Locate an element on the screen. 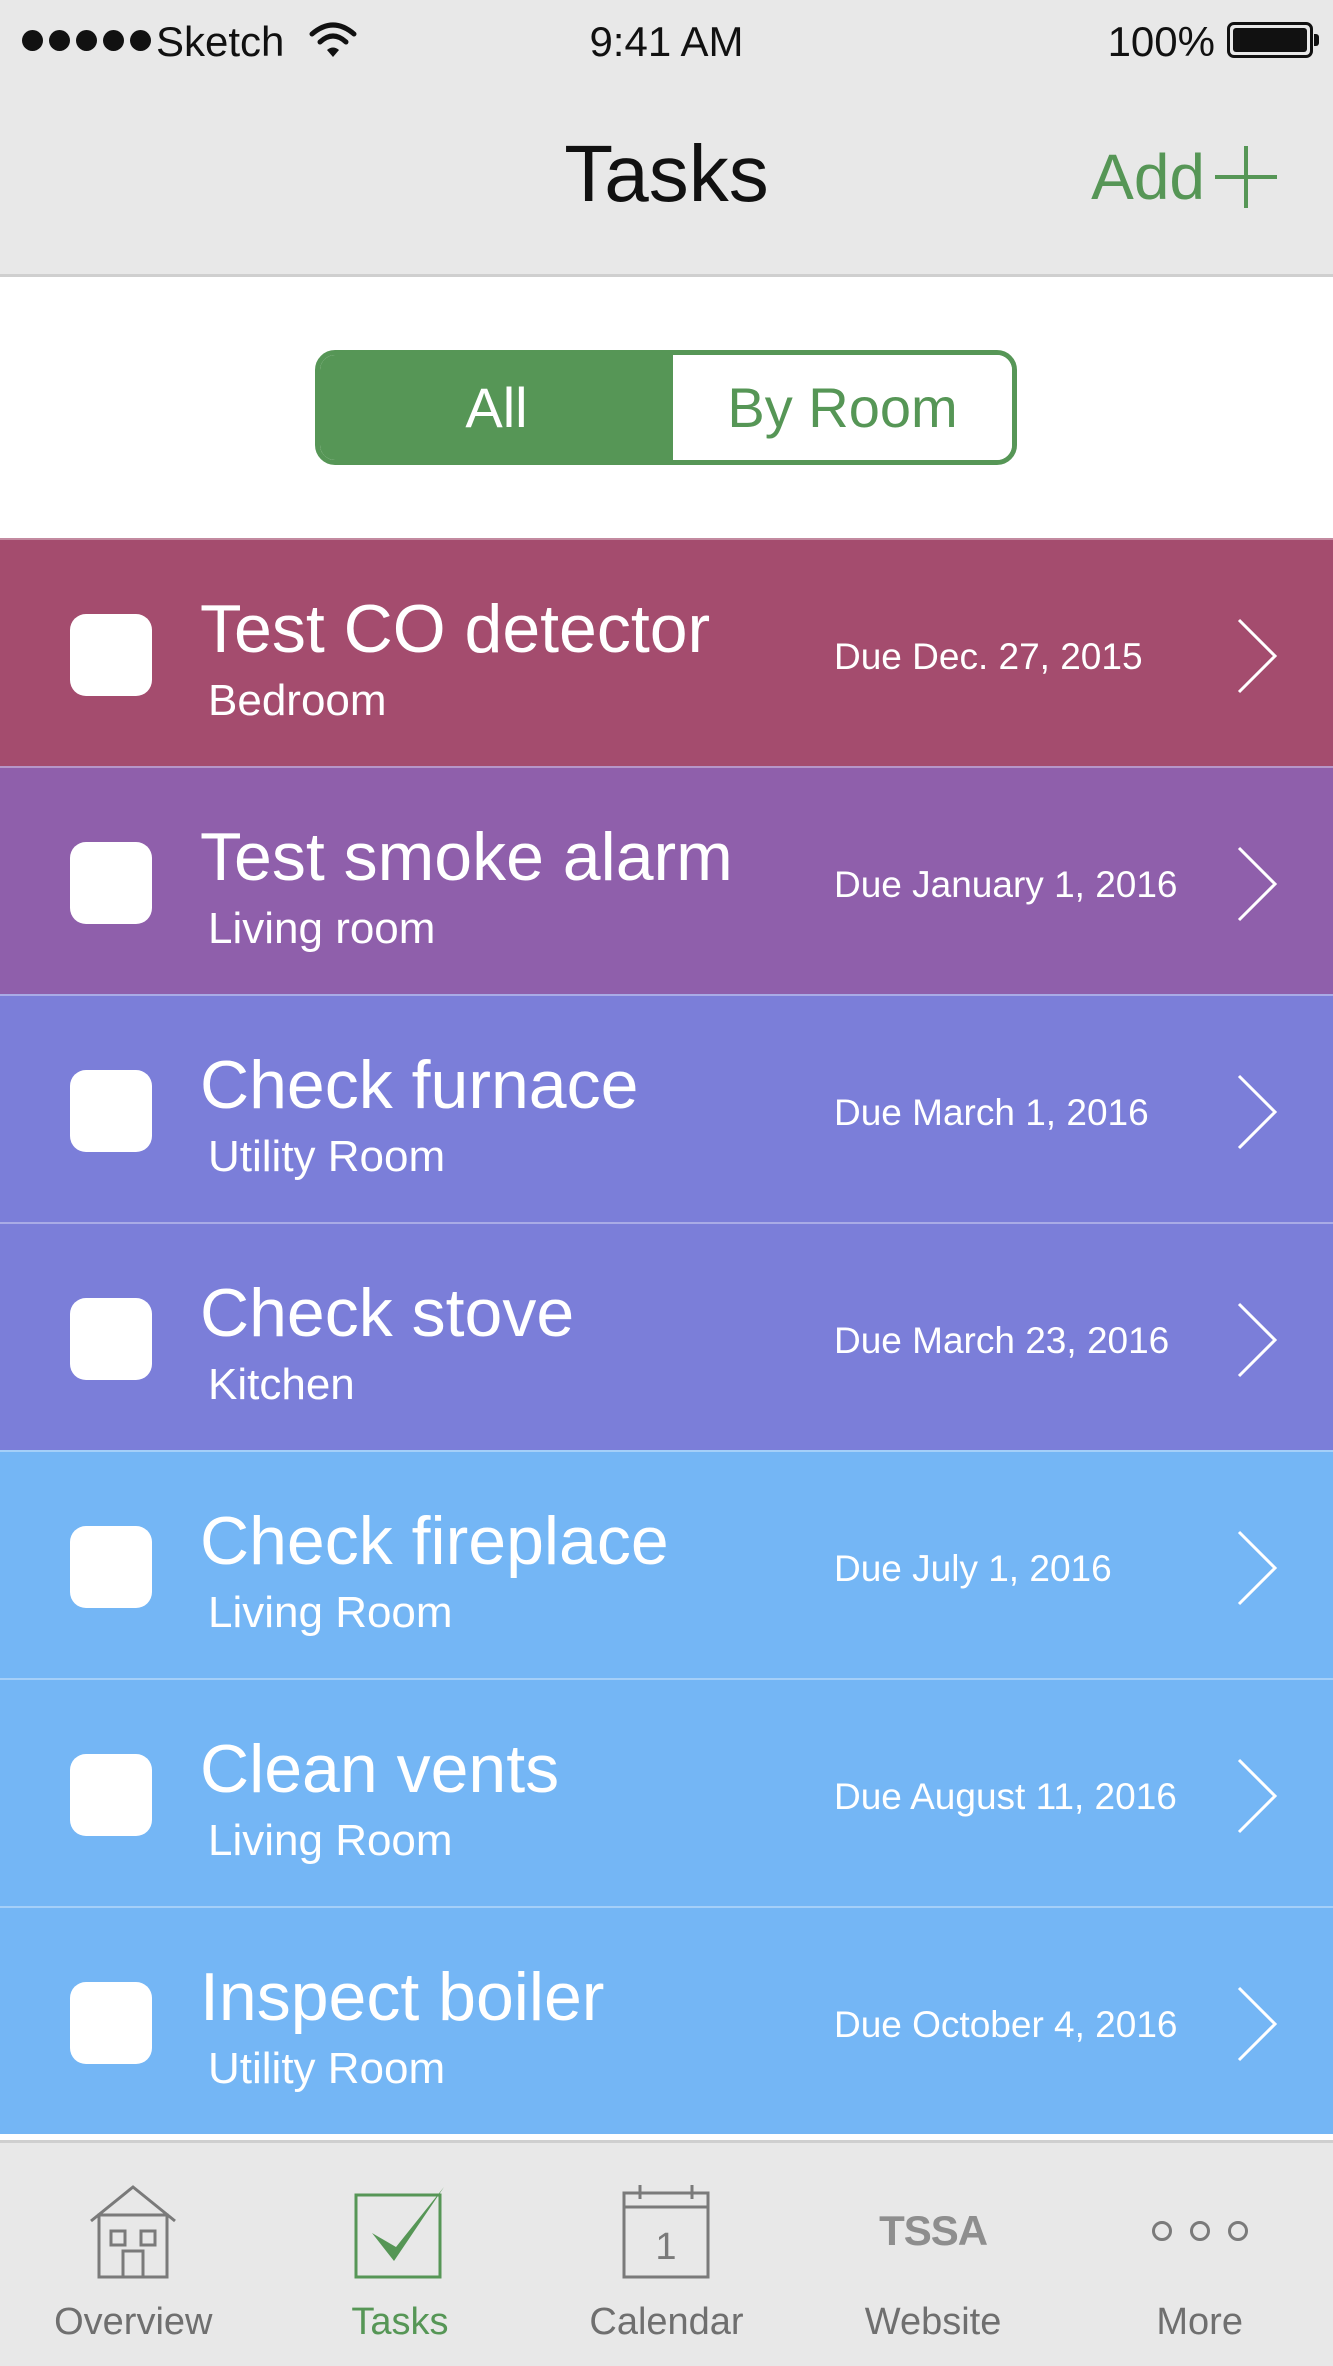 The image size is (1333, 2366). segment-by-room: By Room is located at coordinates (842, 407).